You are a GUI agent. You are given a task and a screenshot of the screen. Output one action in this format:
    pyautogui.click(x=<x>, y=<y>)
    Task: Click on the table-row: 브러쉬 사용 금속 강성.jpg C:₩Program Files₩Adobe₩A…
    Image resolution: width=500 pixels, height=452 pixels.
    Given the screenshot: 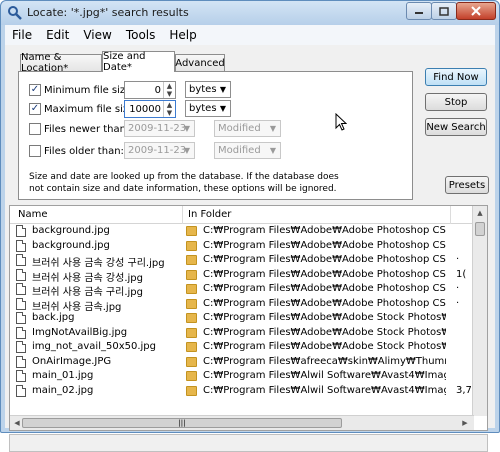 What is the action you would take?
    pyautogui.click(x=242, y=276)
    